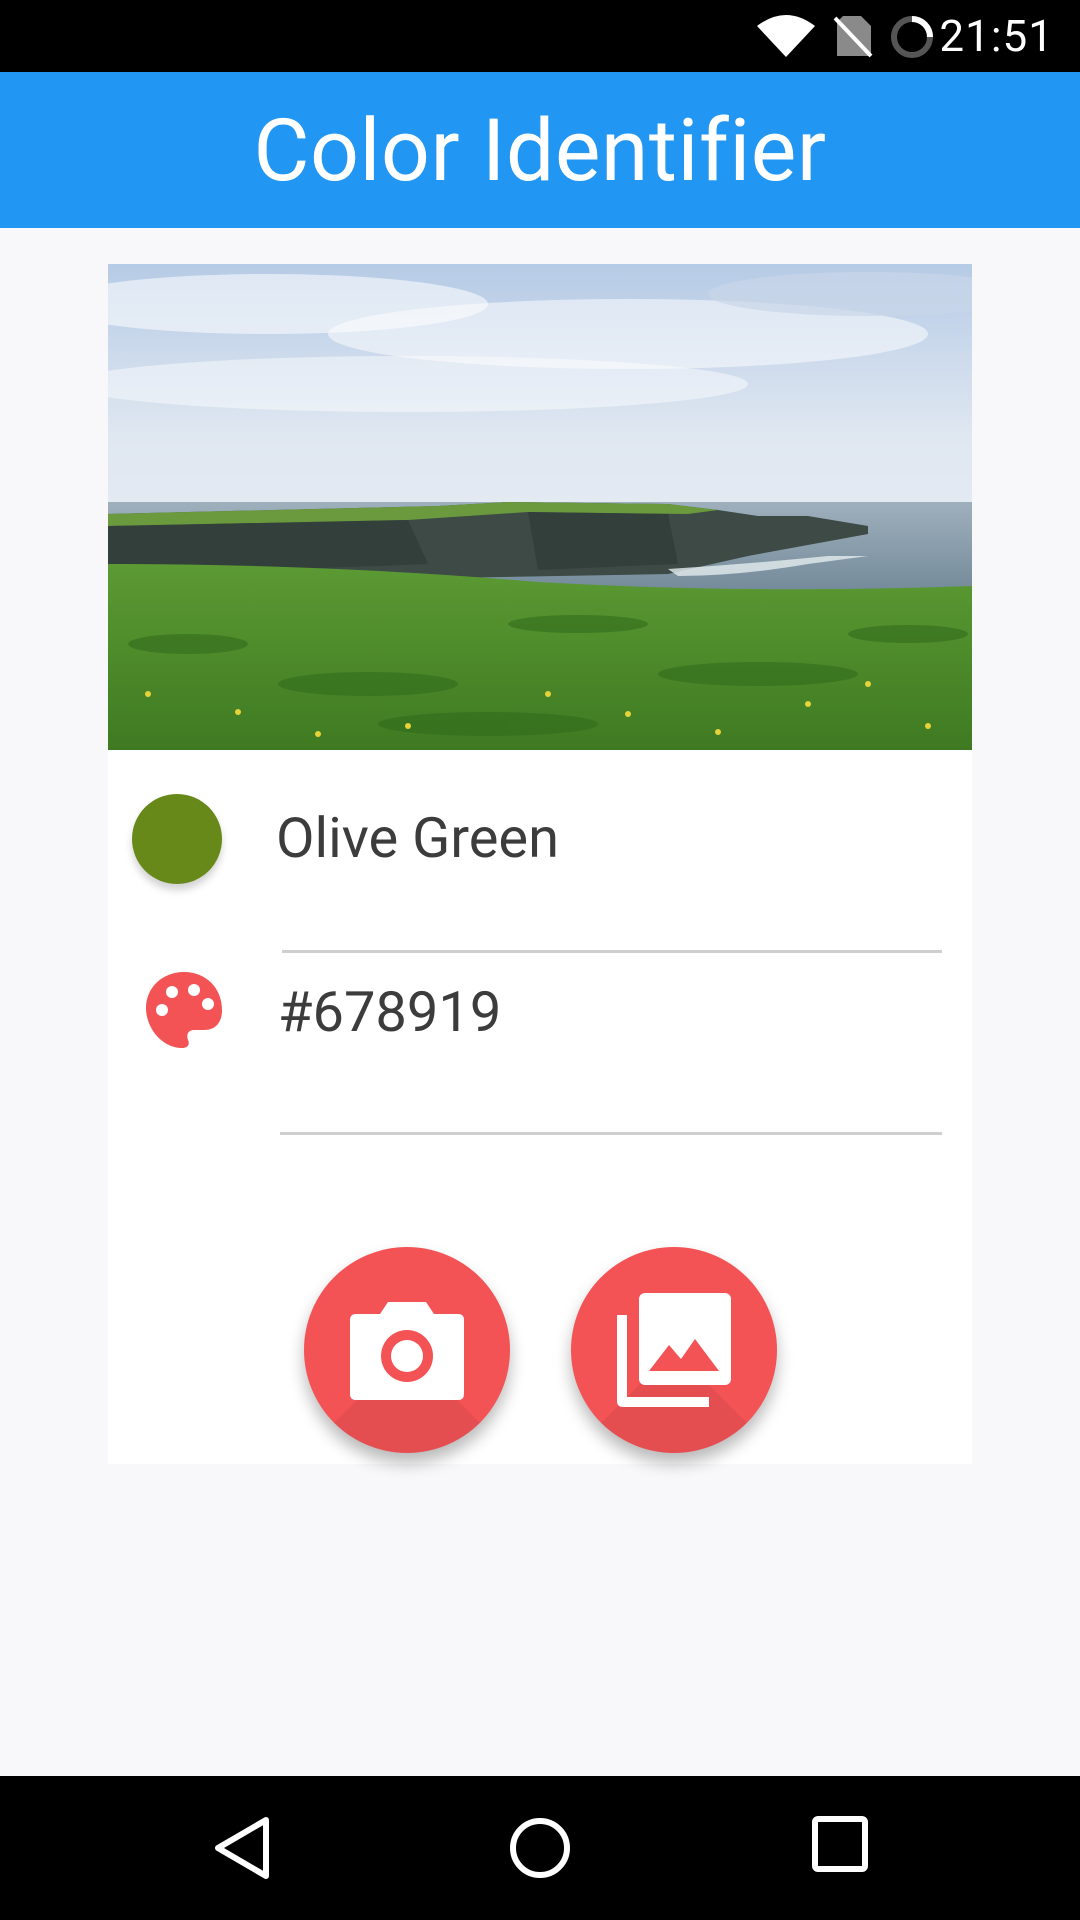 The image size is (1080, 1920). I want to click on loading-icon, so click(912, 37).